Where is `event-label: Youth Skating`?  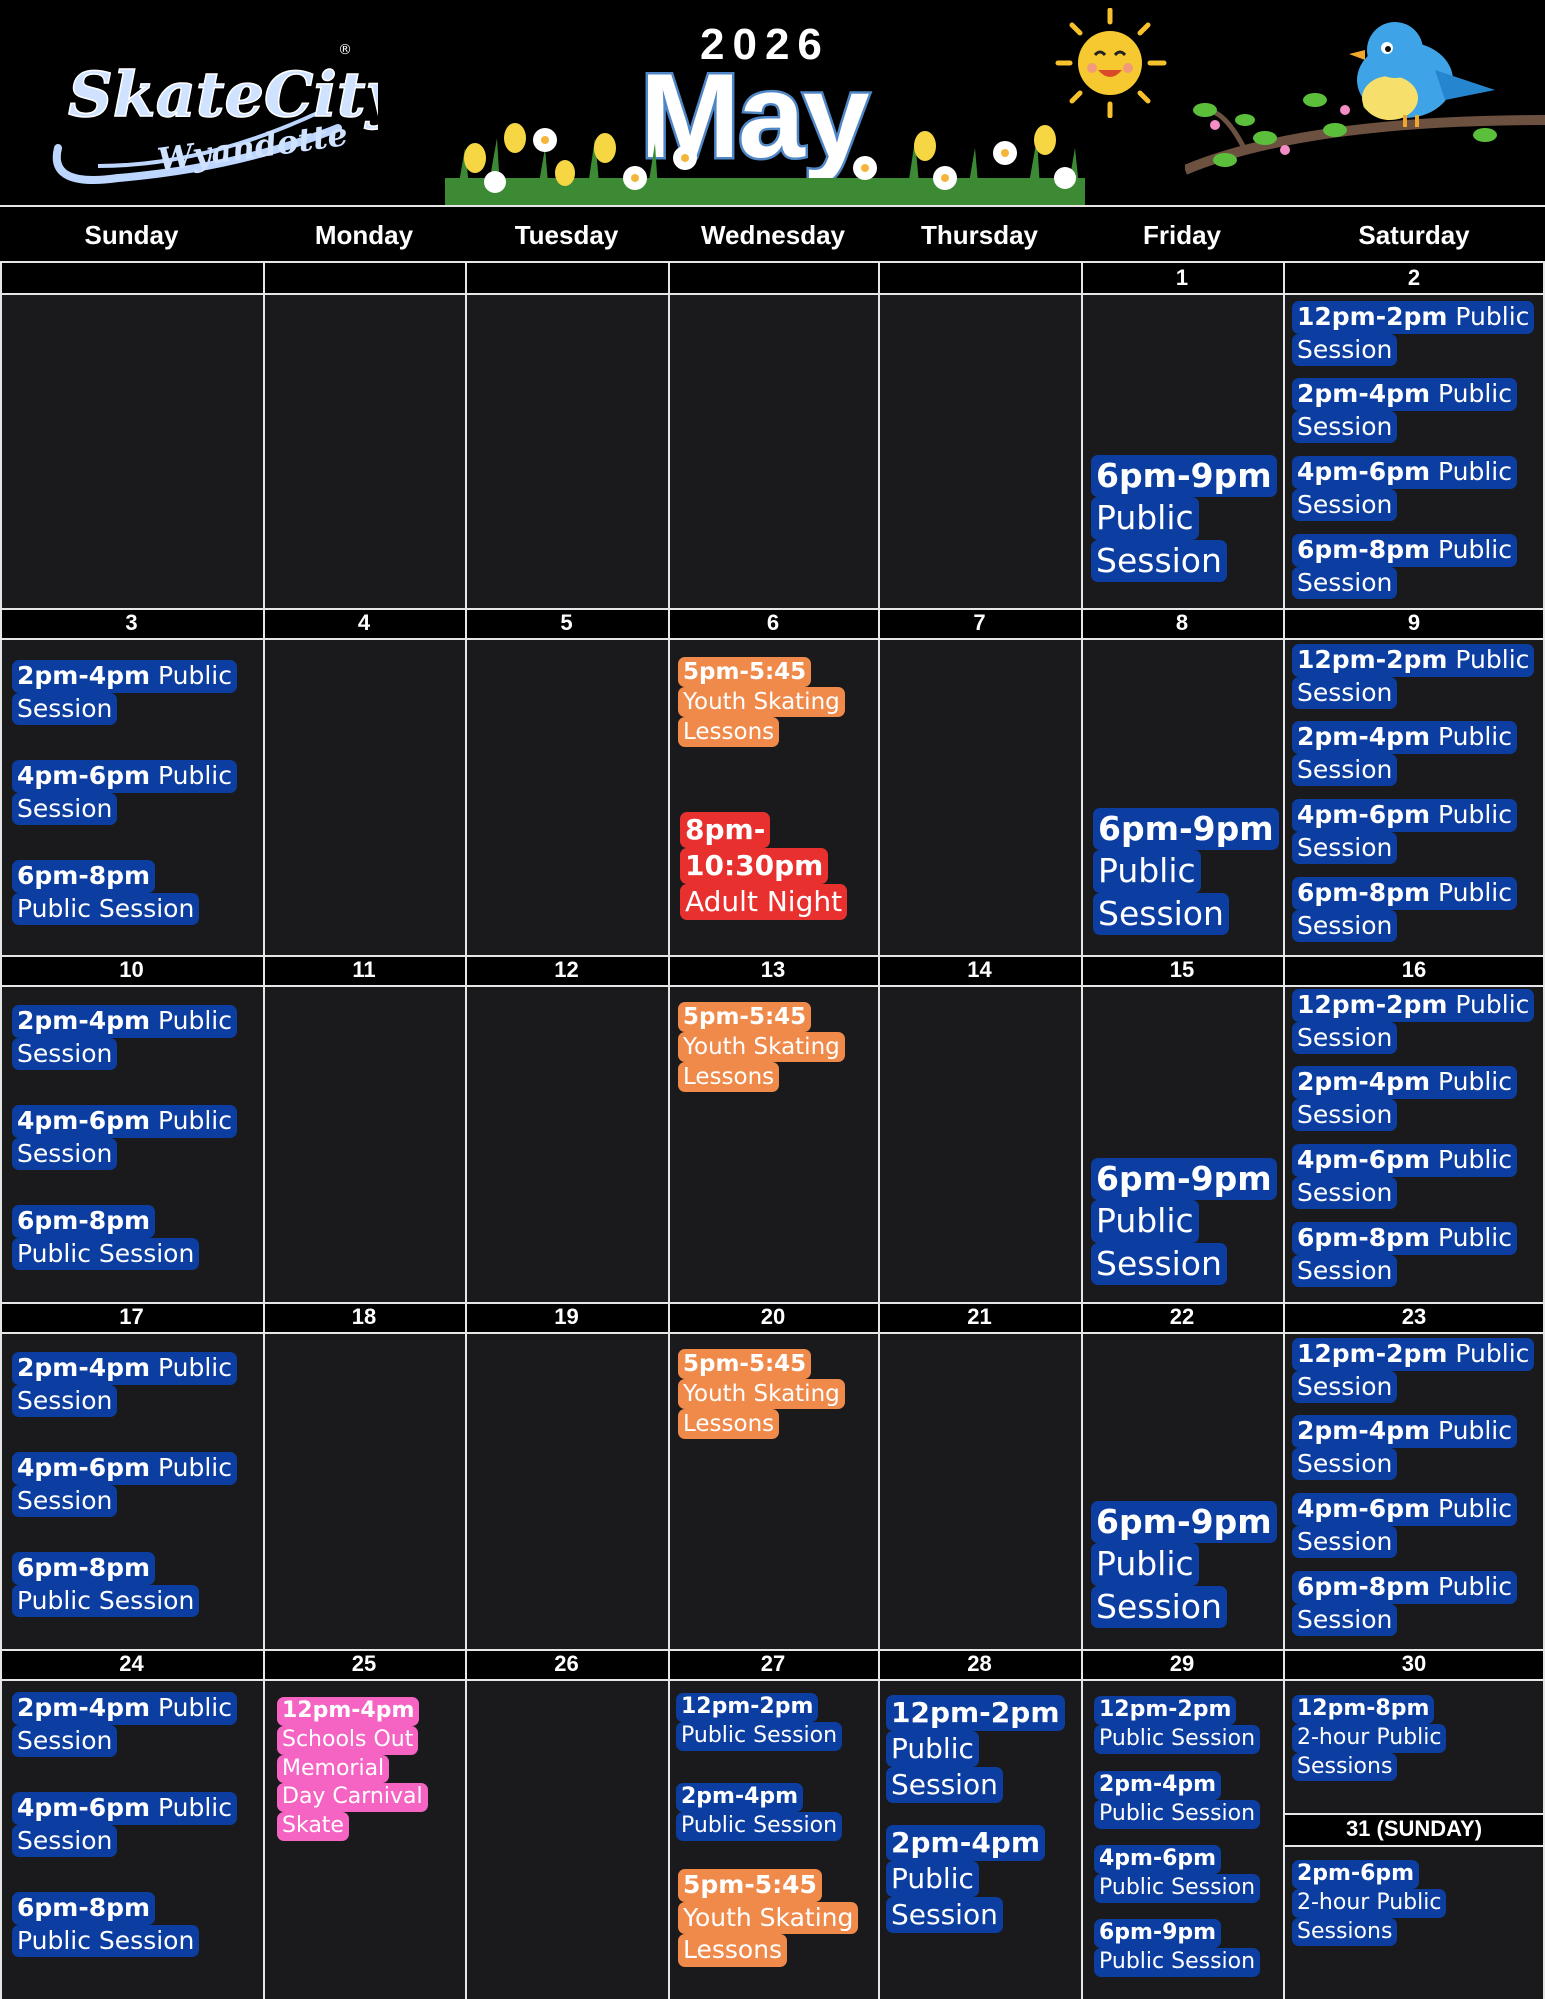 event-label: Youth Skating is located at coordinates (761, 1394).